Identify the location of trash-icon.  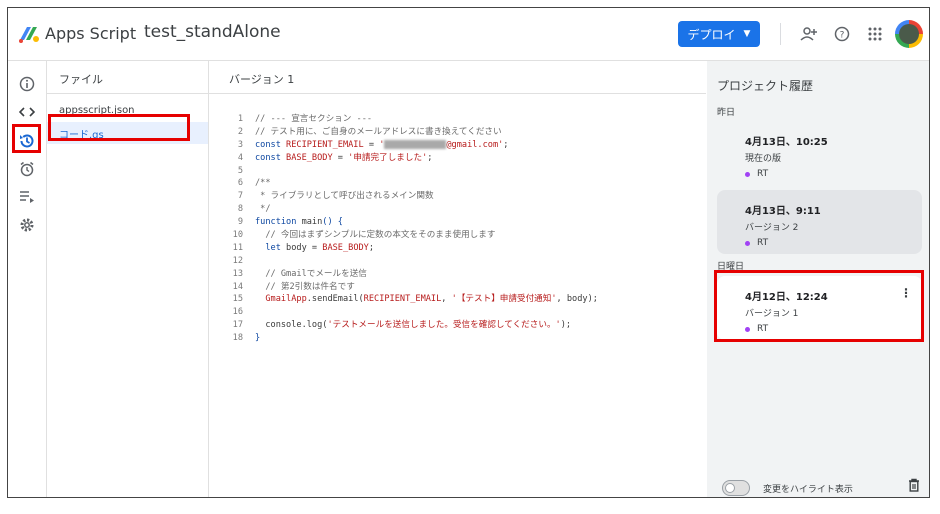
(914, 487).